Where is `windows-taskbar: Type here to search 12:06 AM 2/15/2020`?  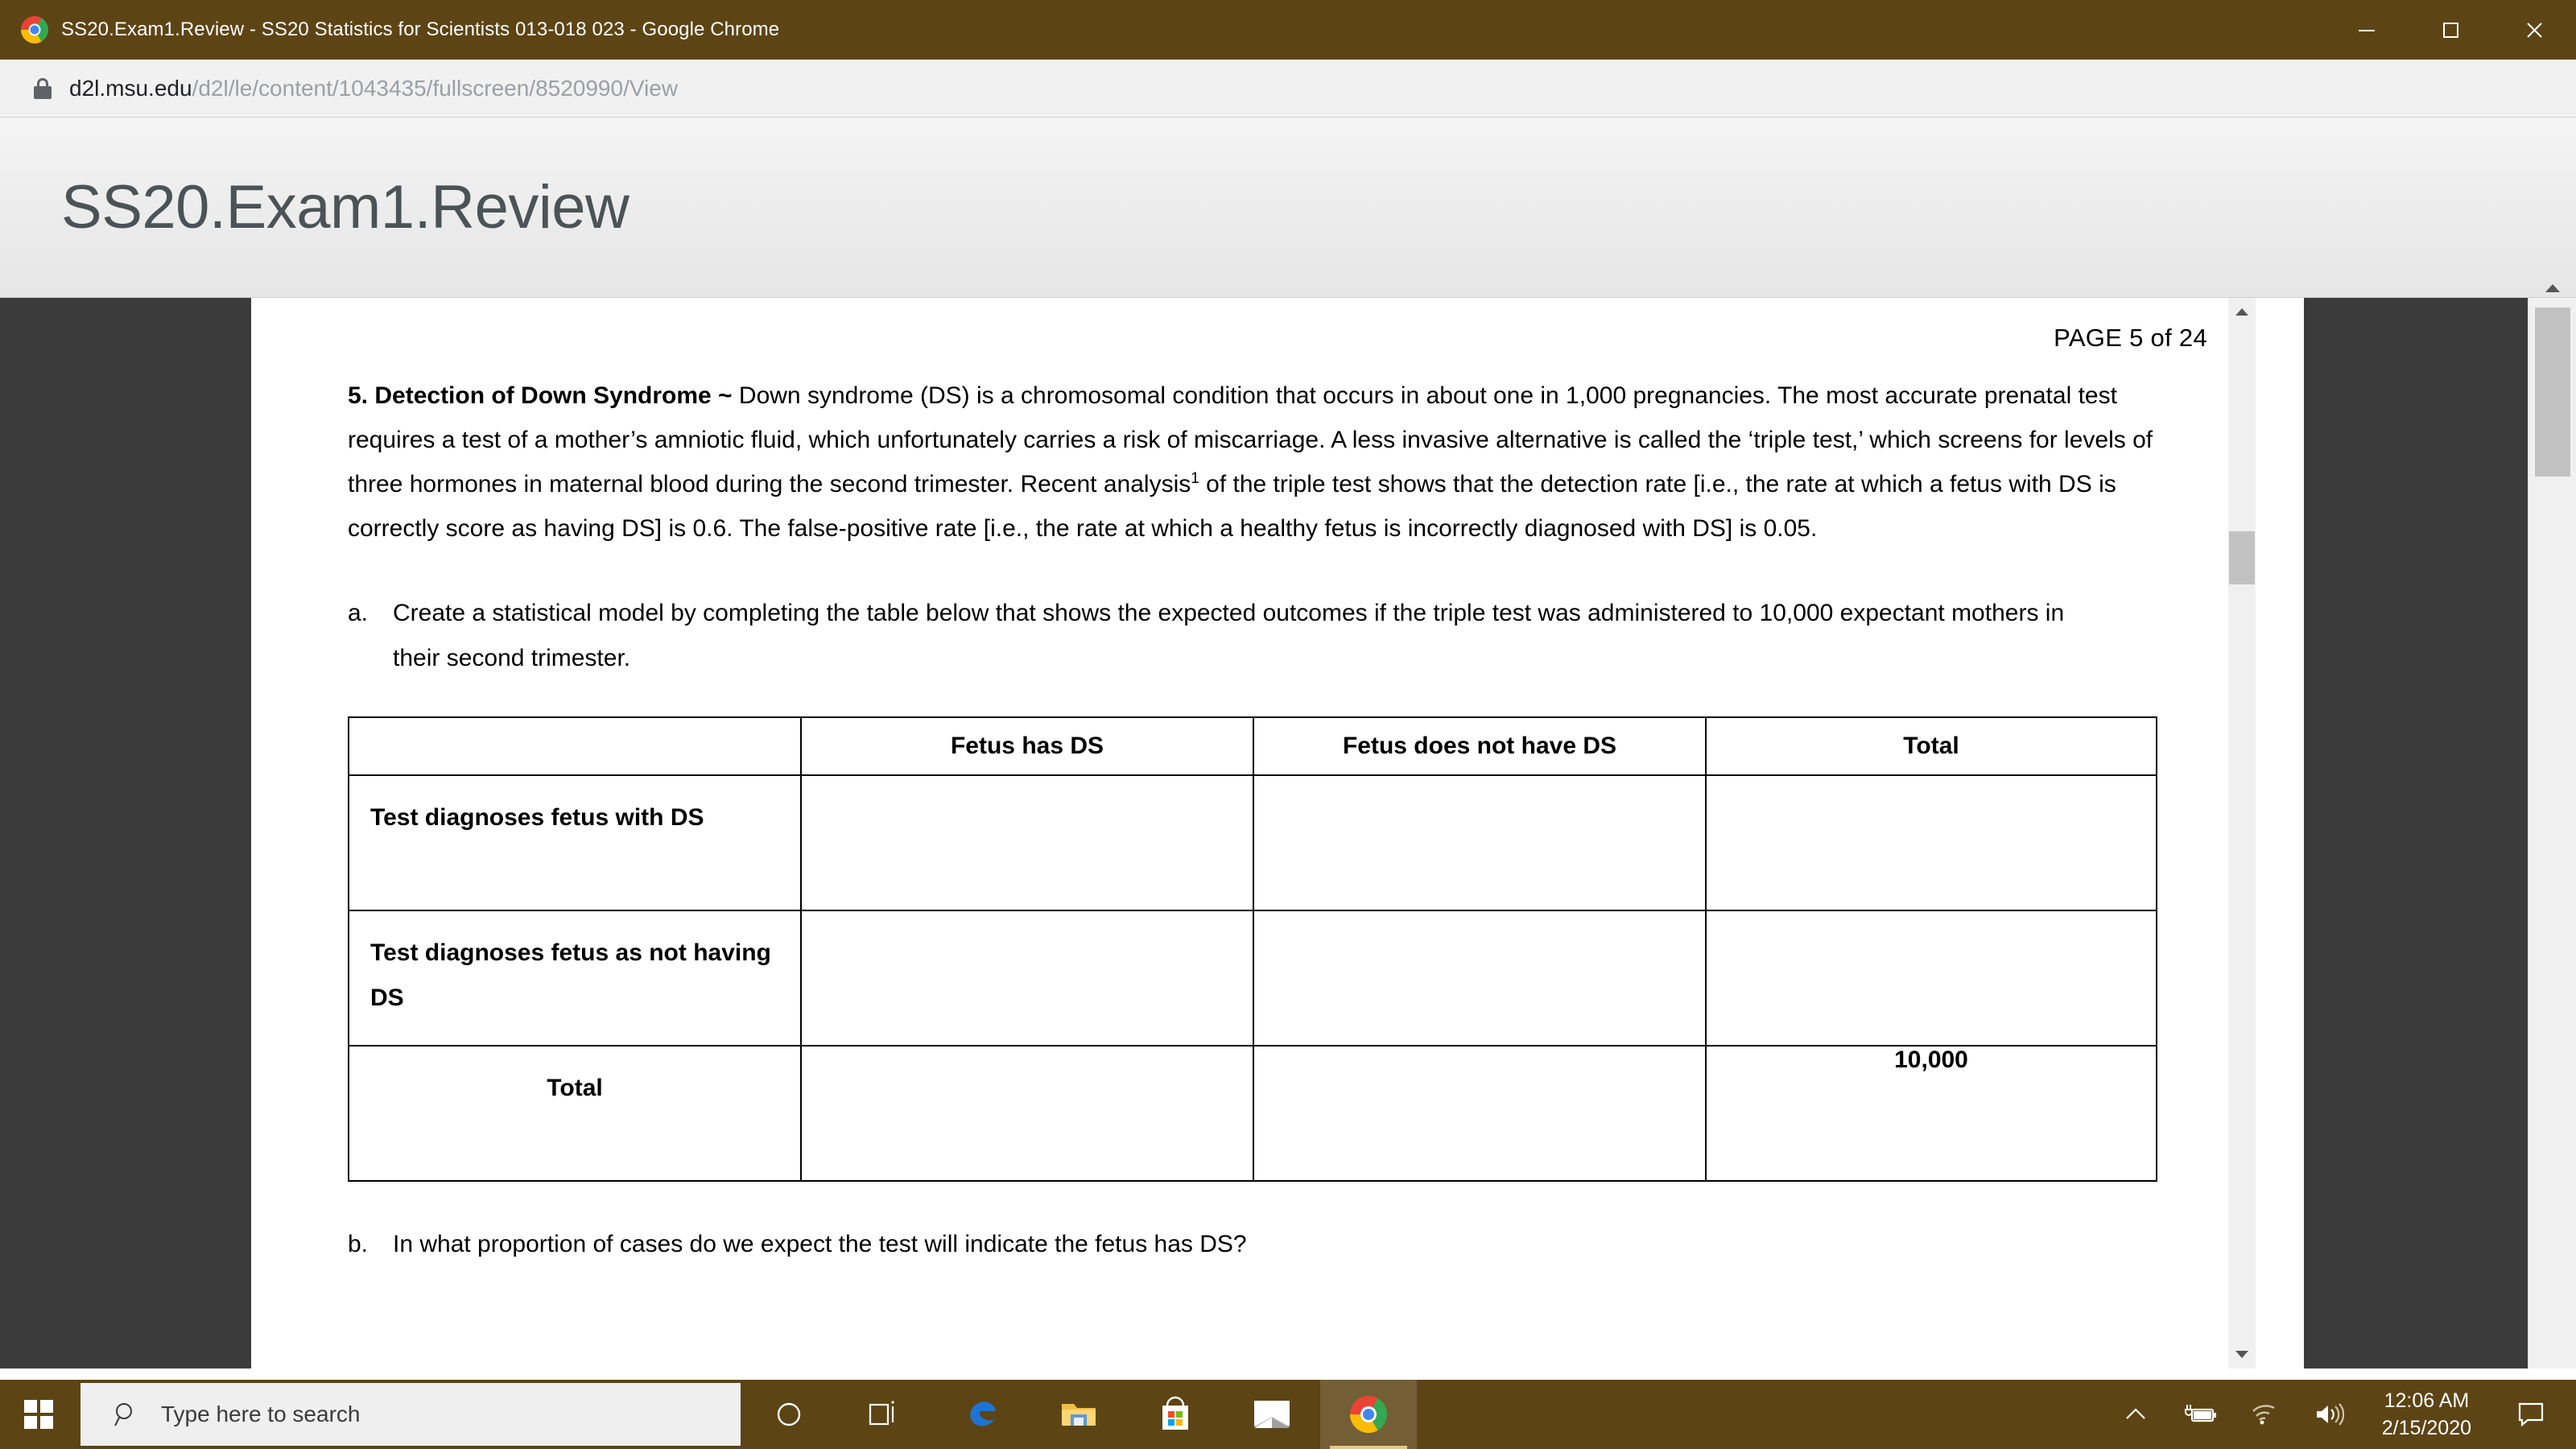
windows-taskbar: Type here to search 12:06 AM 2/15/2020 is located at coordinates (1288, 1414).